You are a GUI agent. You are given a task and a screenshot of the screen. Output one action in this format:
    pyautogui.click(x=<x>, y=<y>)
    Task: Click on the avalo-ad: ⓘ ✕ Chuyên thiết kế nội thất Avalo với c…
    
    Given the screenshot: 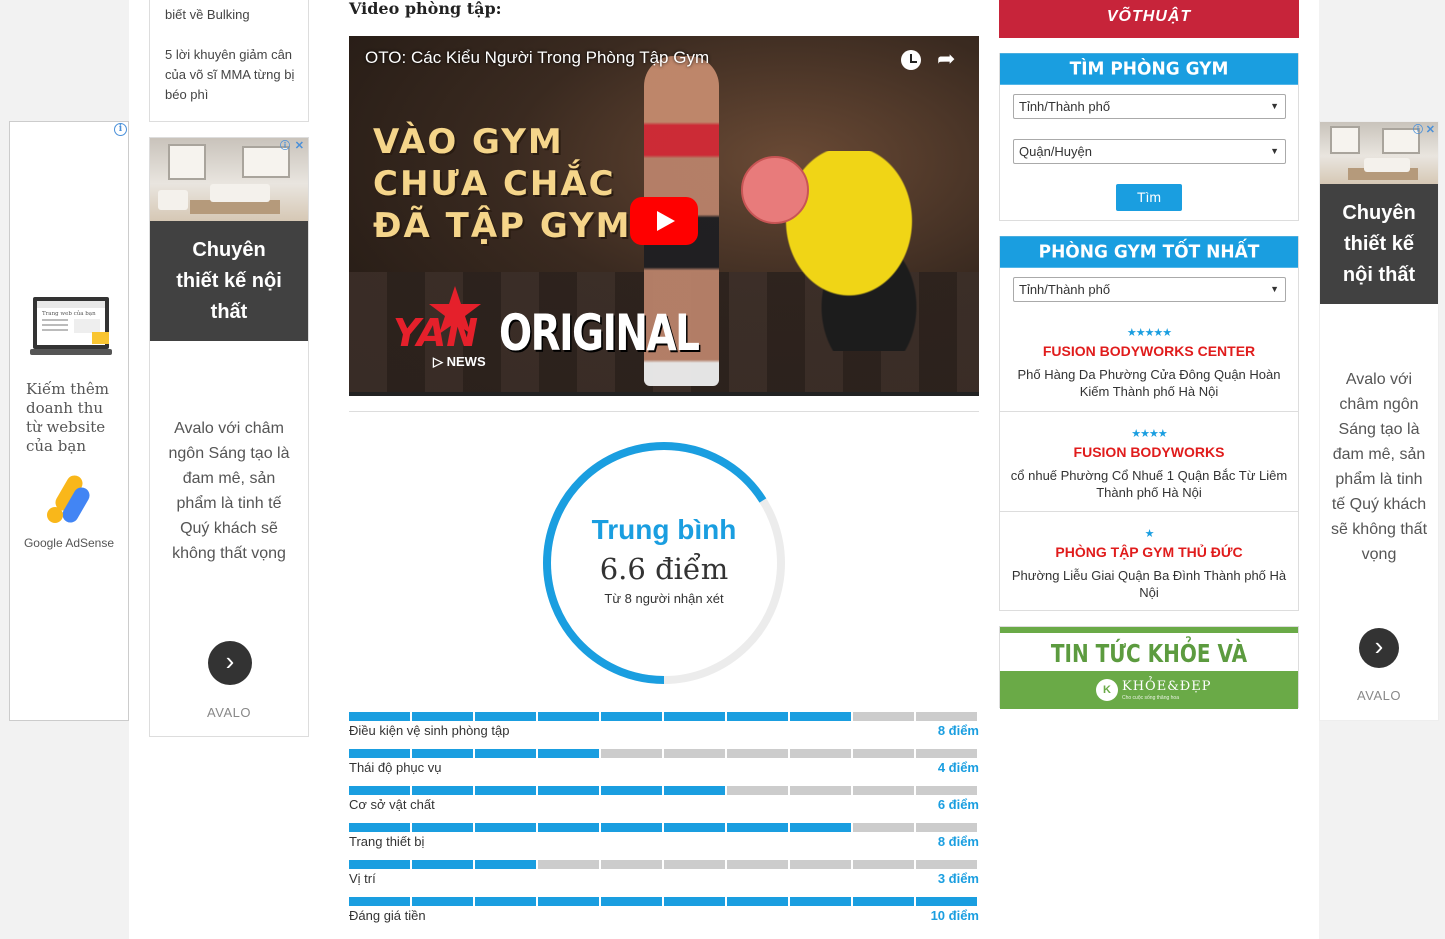 What is the action you would take?
    pyautogui.click(x=229, y=437)
    